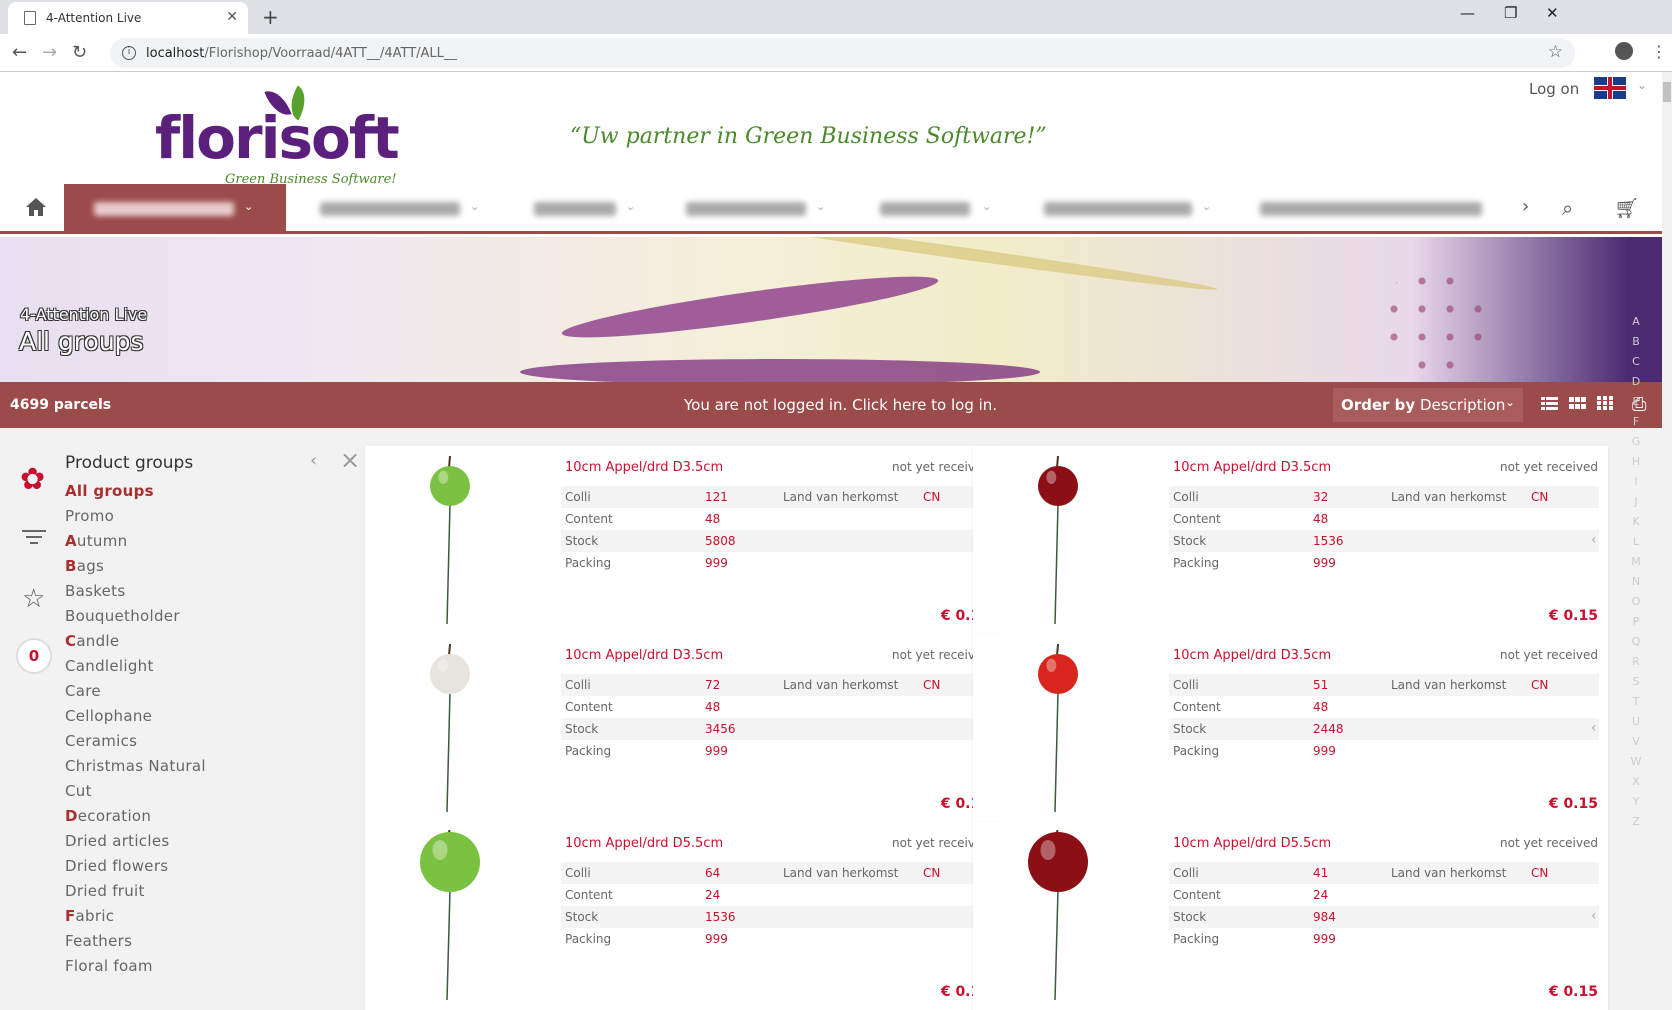  Describe the element at coordinates (1636, 522) in the screenshot. I see `alphabet-letter: K` at that location.